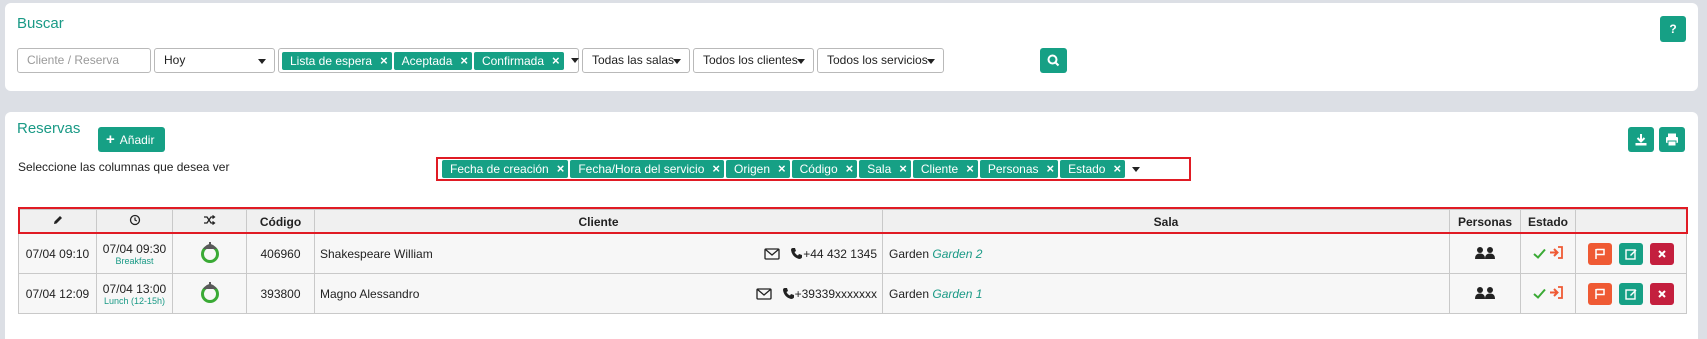 Image resolution: width=1707 pixels, height=339 pixels. Describe the element at coordinates (1166, 293) in the screenshot. I see `room-cell: Garden Garden 1` at that location.